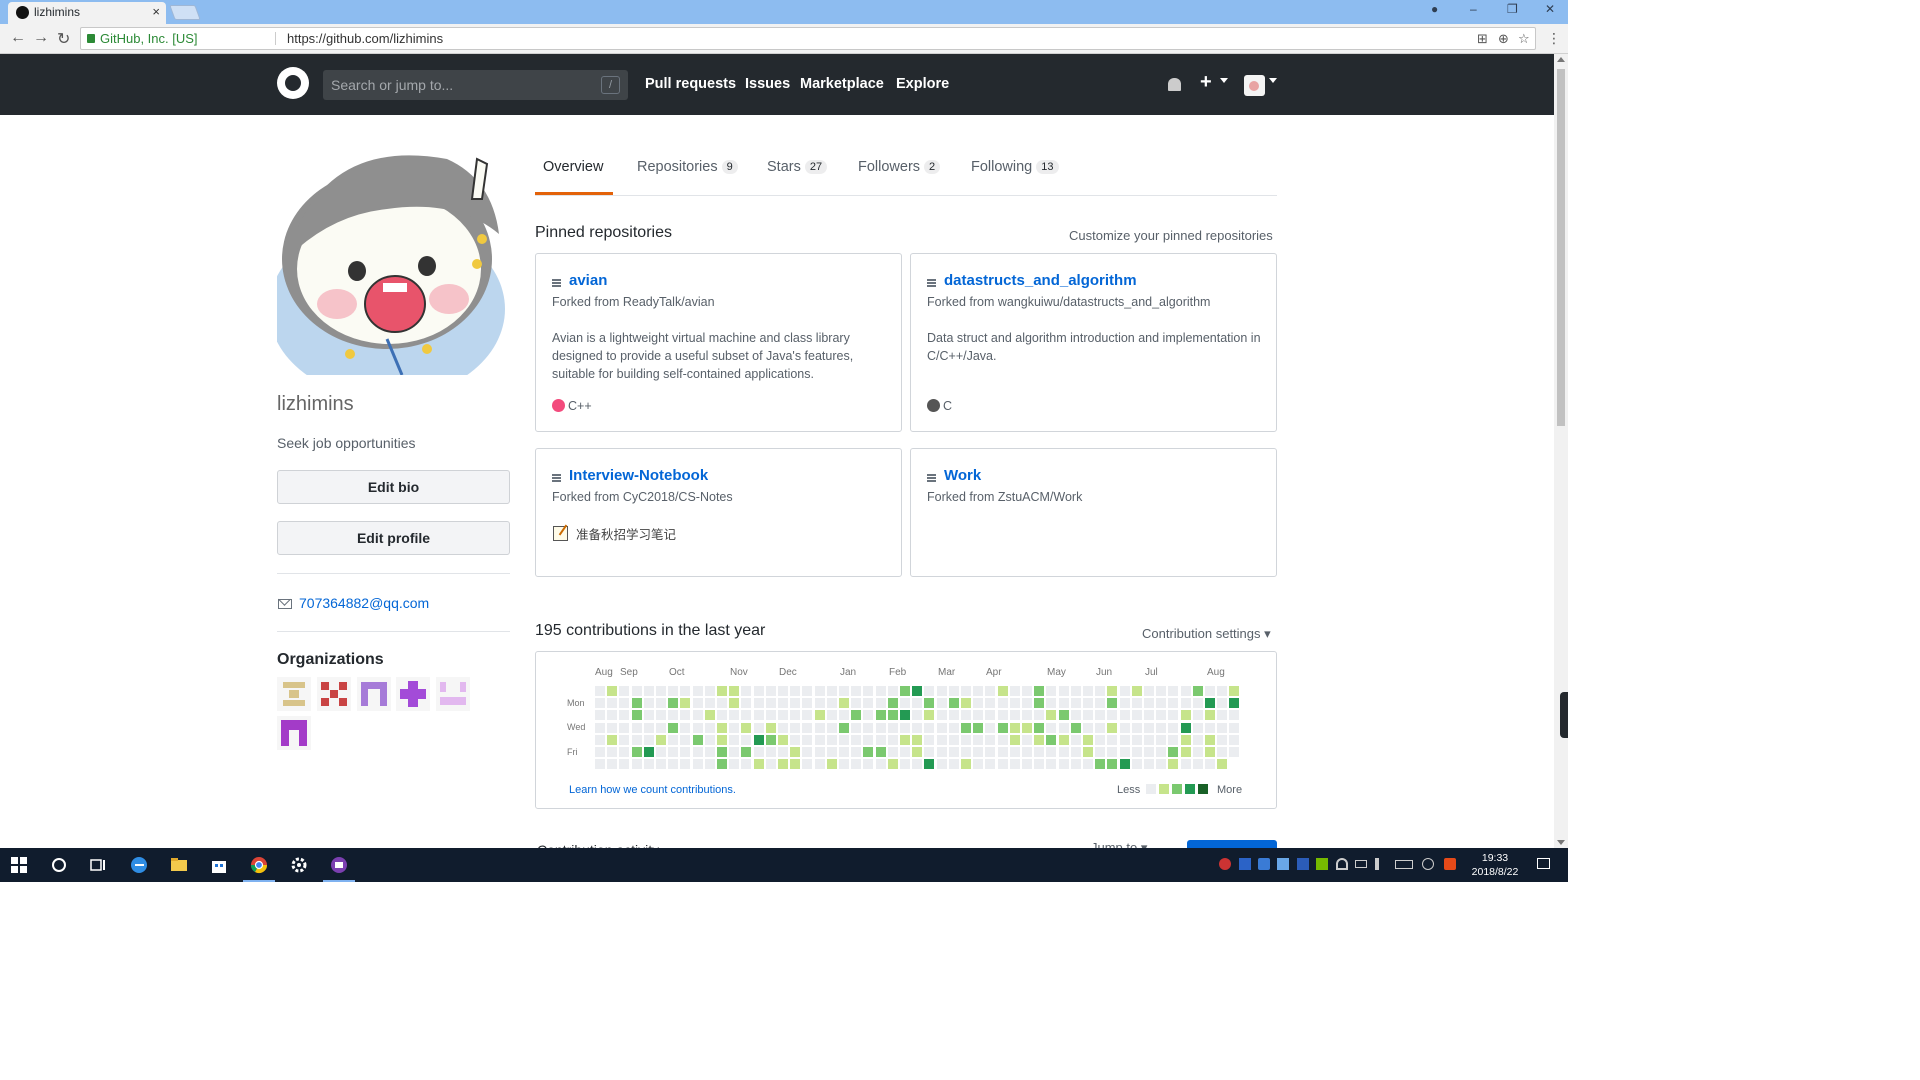 The height and width of the screenshot is (1080, 1920). What do you see at coordinates (1171, 235) in the screenshot?
I see `customize-pinned-link: Customize your pinned repositories` at bounding box center [1171, 235].